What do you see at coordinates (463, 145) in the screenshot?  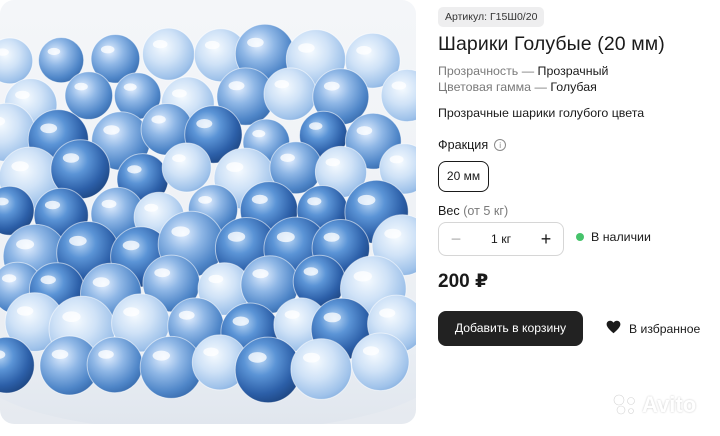 I see `fraction-label-text: Фракция` at bounding box center [463, 145].